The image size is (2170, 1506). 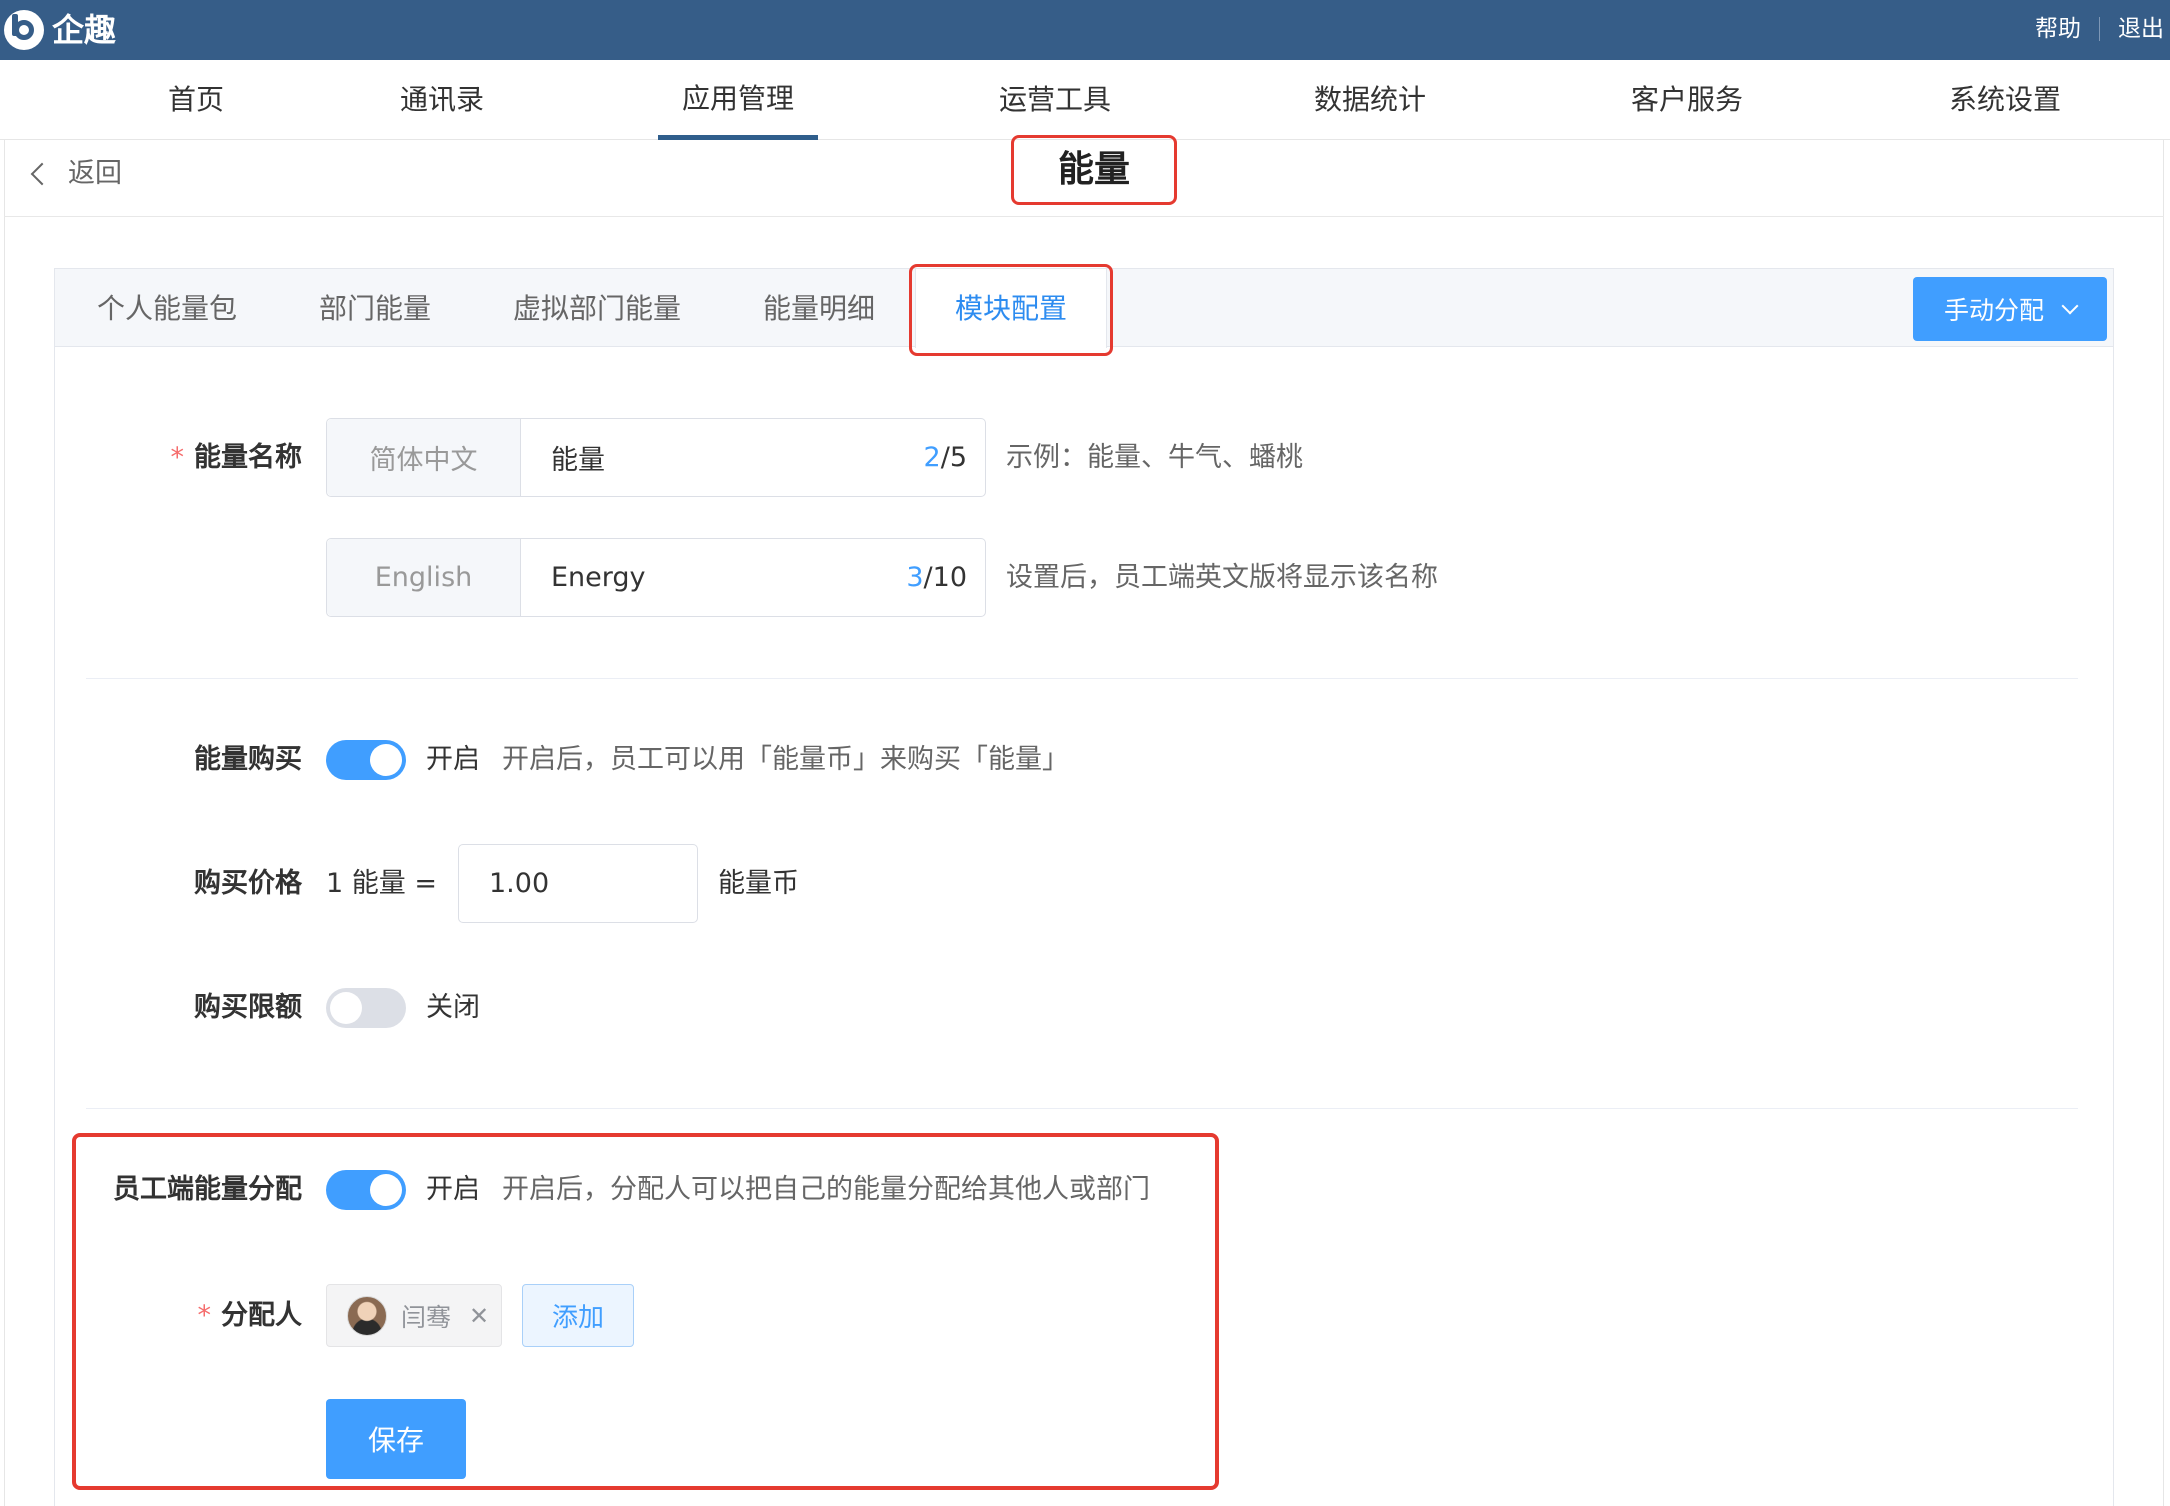 I want to click on energy-name-label: * 能量名称, so click(x=236, y=457).